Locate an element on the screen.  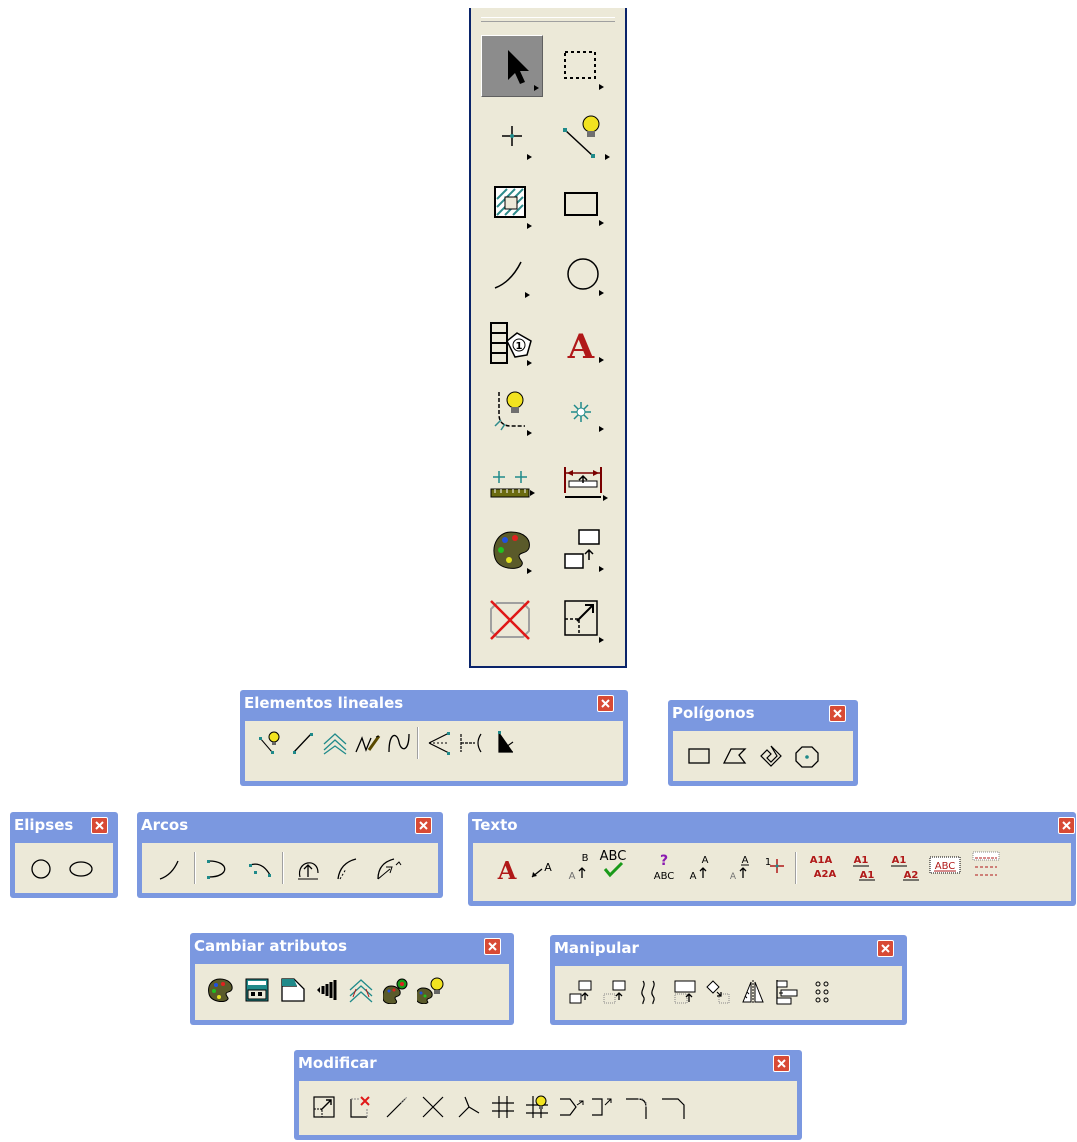
match-element-attributes-icon is located at coordinates (396, 990).